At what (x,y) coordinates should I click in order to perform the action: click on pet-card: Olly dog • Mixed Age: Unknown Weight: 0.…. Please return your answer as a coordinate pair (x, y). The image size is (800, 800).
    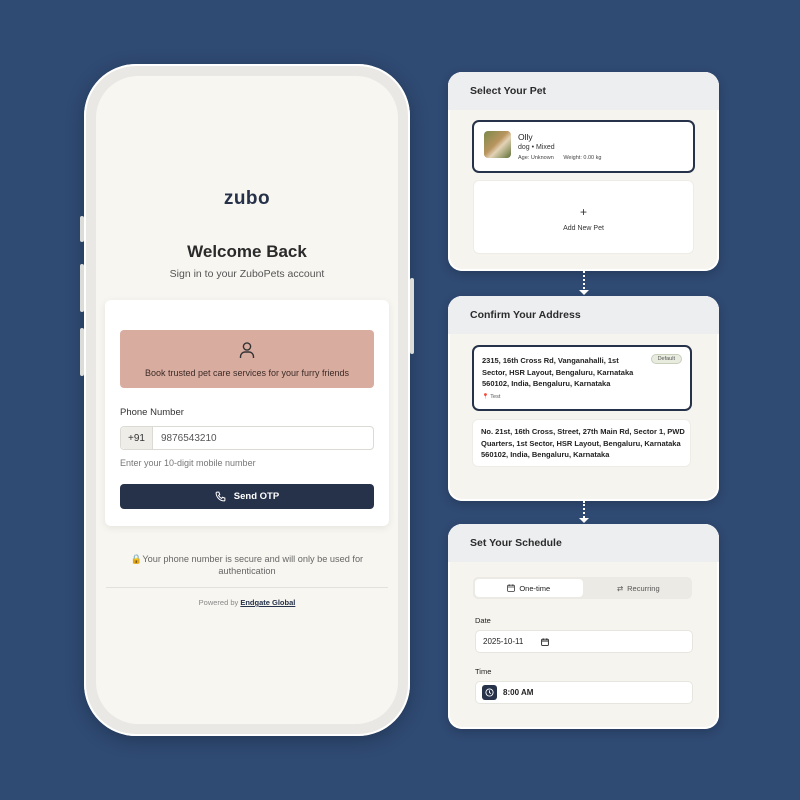
    Looking at the image, I should click on (583, 146).